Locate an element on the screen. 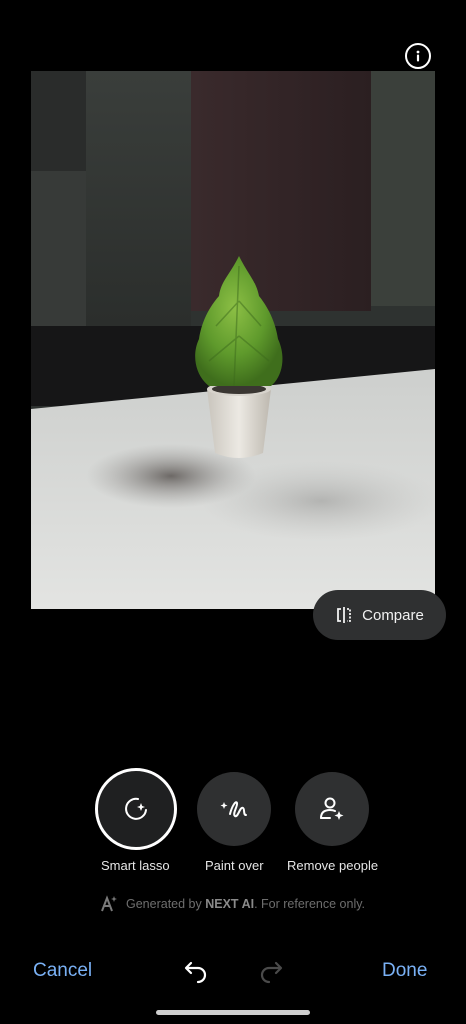 The width and height of the screenshot is (466, 1024). tool-label-smart-lasso: Smart lasso is located at coordinates (135, 865).